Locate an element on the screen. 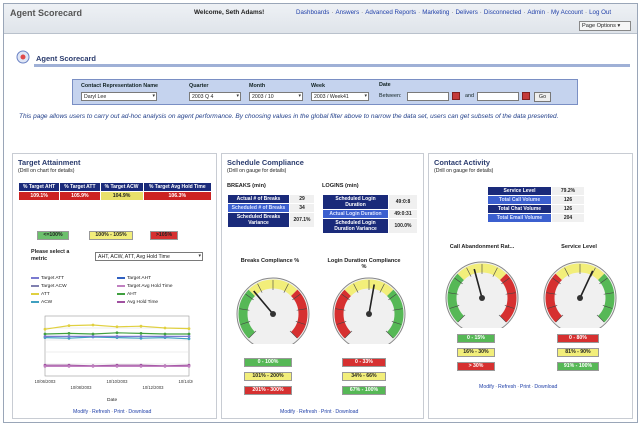 The height and width of the screenshot is (426, 641). series-legend-item: Avg Hold Time is located at coordinates (137, 302).